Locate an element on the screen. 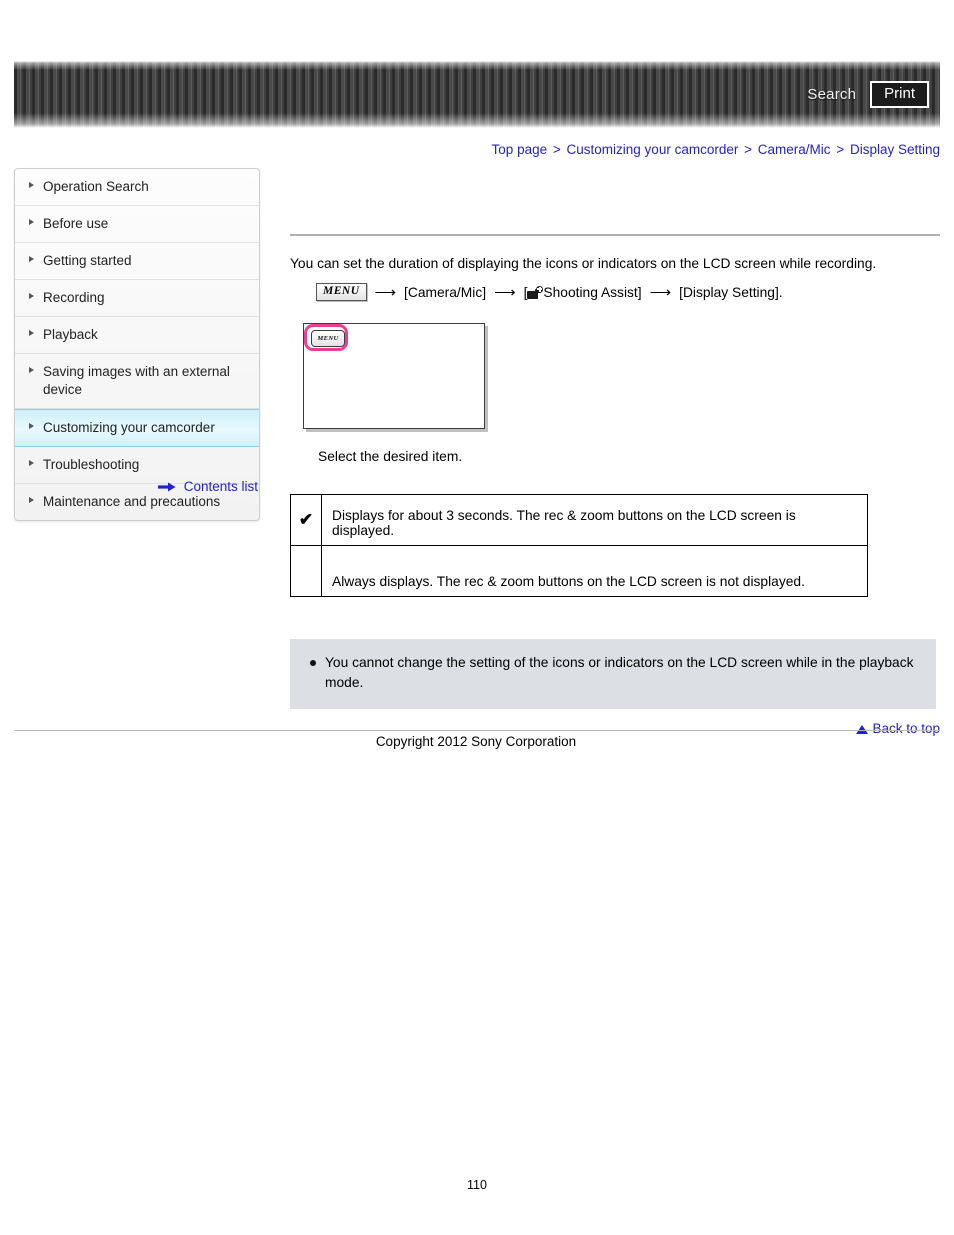  sidebar-item-label: Playback is located at coordinates (70, 334).